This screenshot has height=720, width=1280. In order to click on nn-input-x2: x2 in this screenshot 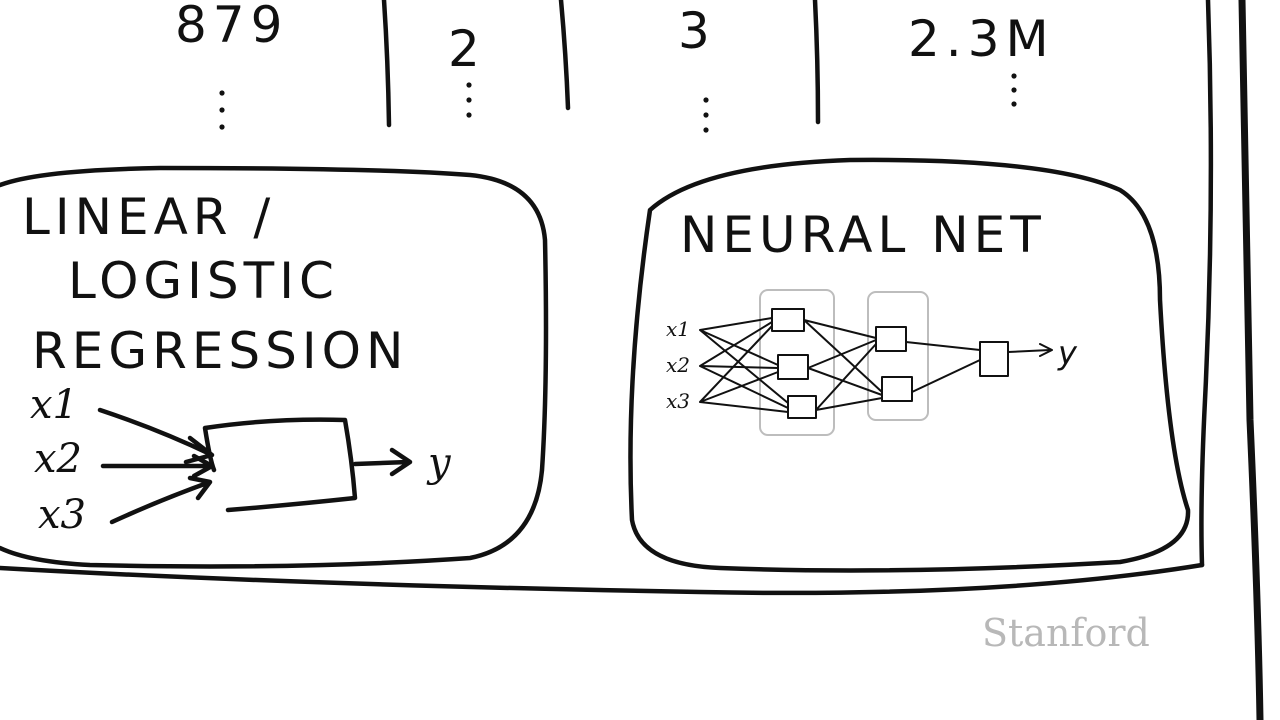, I will do `click(678, 365)`.